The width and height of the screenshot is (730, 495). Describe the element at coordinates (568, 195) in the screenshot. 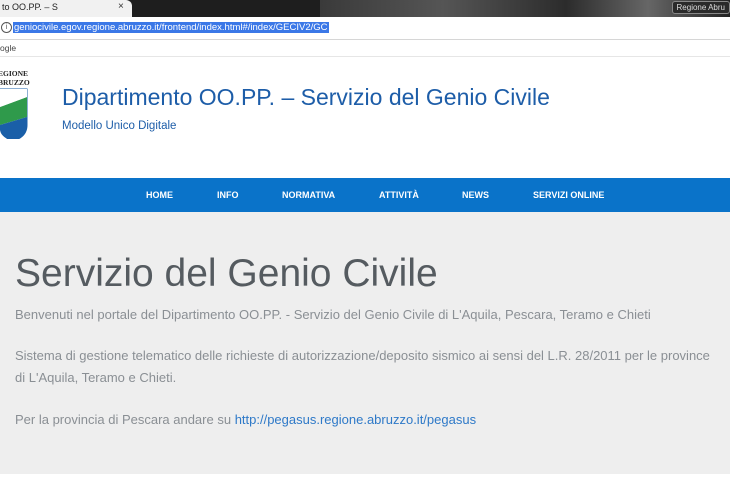

I see `nav-item-servizi-online: SERVIZI ONLINE` at that location.